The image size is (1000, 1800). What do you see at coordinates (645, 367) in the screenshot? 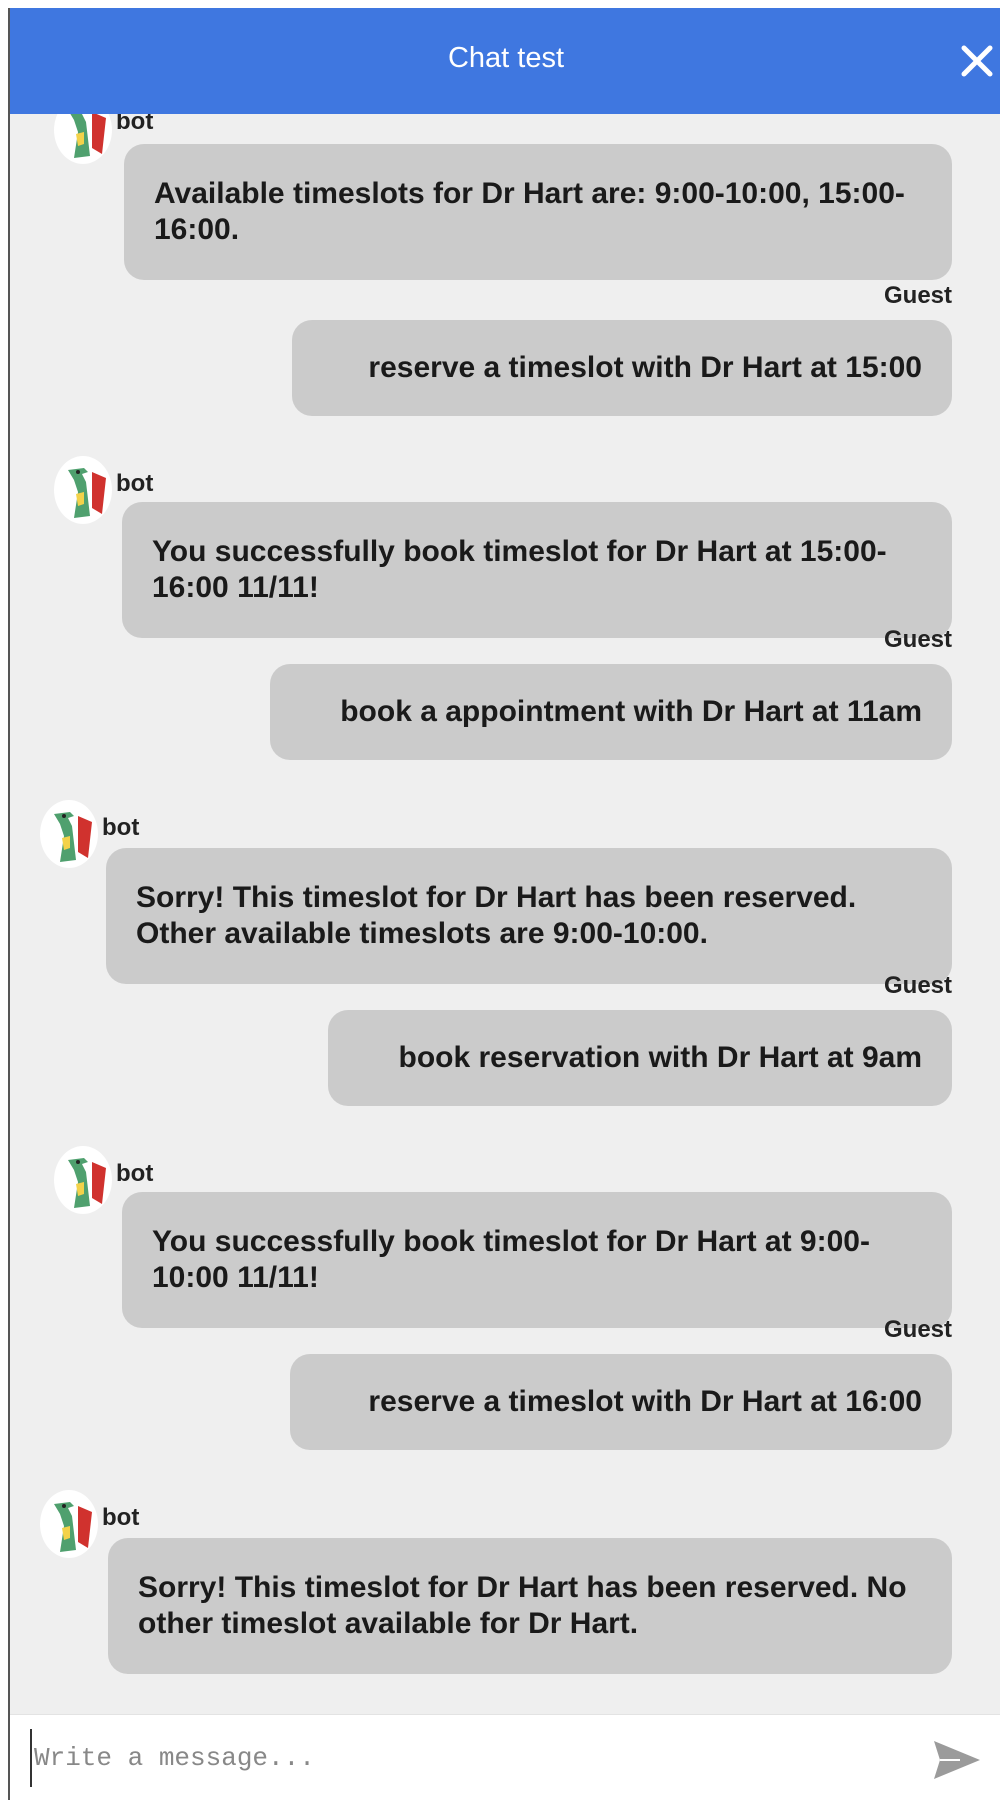
I see `message-text: reserve a timeslot with Dr Hart at 15:00` at bounding box center [645, 367].